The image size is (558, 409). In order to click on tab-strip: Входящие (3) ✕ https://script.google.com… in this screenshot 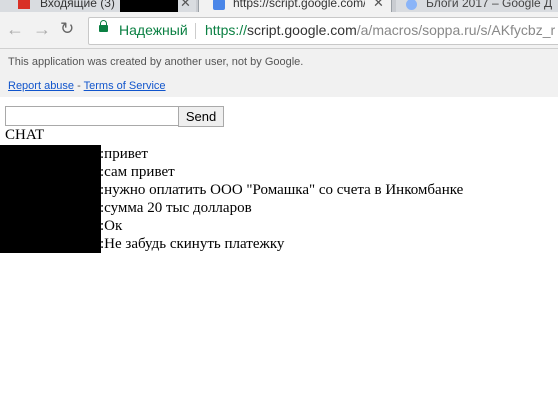, I will do `click(279, 6)`.